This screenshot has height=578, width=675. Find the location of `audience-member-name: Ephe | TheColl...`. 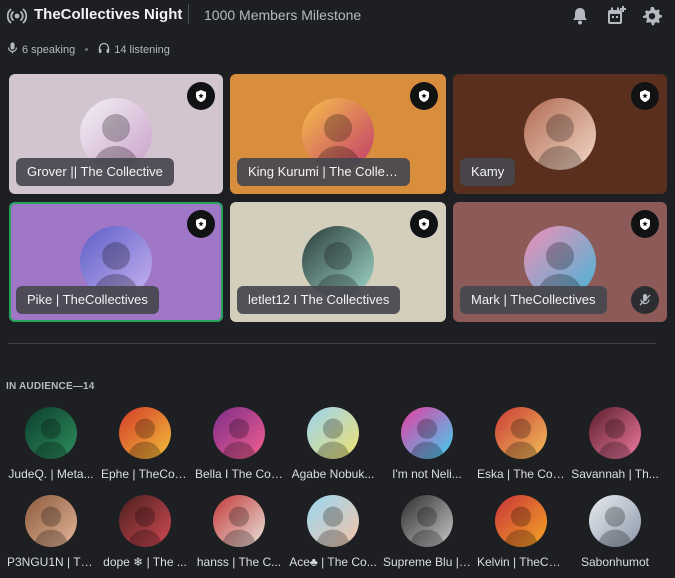

audience-member-name: Ephe | TheColl... is located at coordinates (145, 474).